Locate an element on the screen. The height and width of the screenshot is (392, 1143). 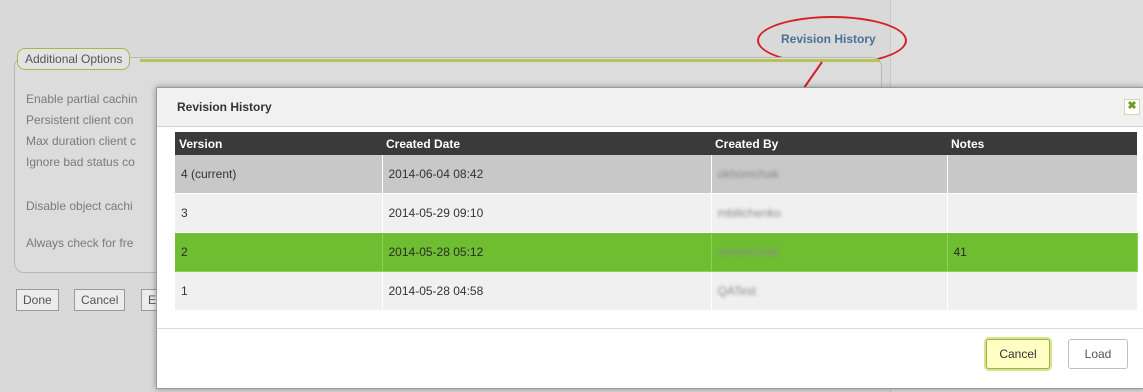
table-header-row: Version Created Date Created By Notes is located at coordinates (656, 143).